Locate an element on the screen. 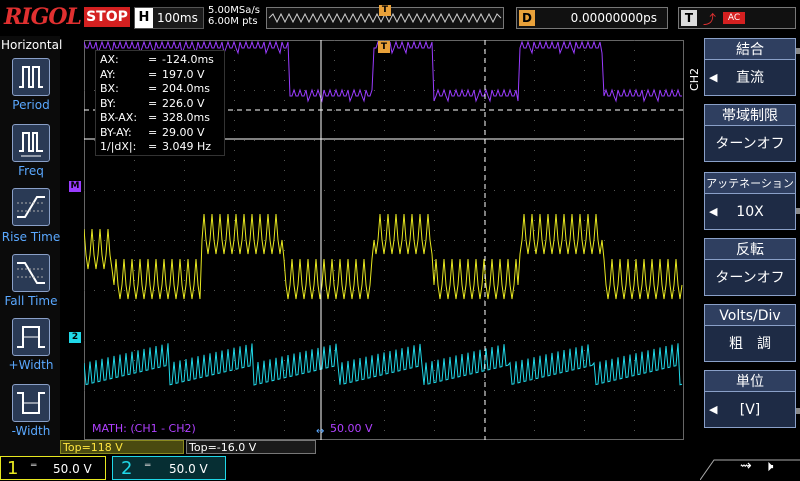 This screenshot has height=481, width=800. cursor-row-value: 226.0 V is located at coordinates (183, 103).